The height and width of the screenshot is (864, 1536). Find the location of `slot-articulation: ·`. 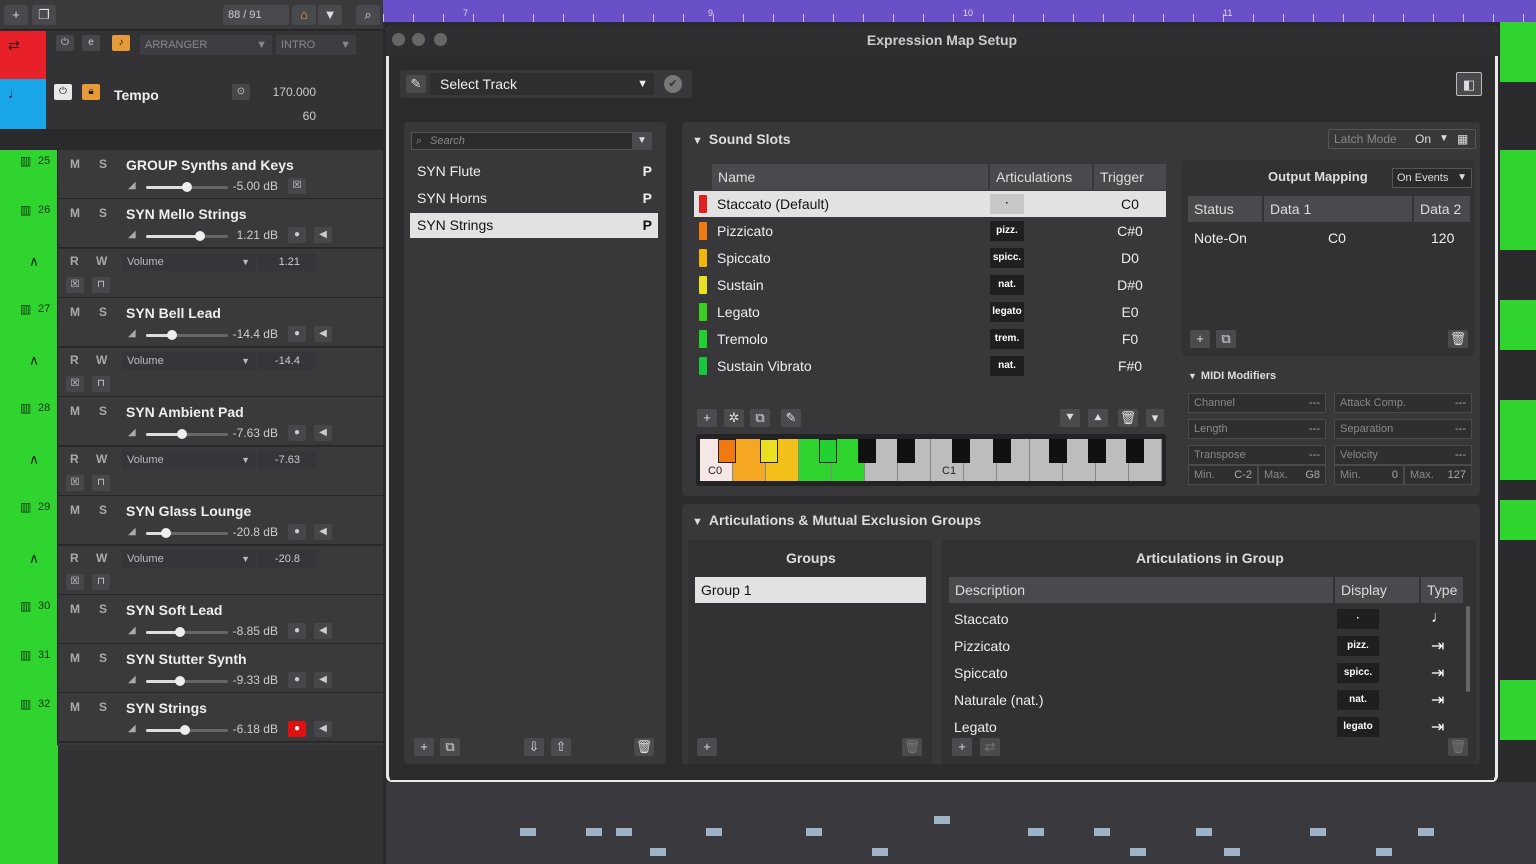

slot-articulation: · is located at coordinates (1007, 204).